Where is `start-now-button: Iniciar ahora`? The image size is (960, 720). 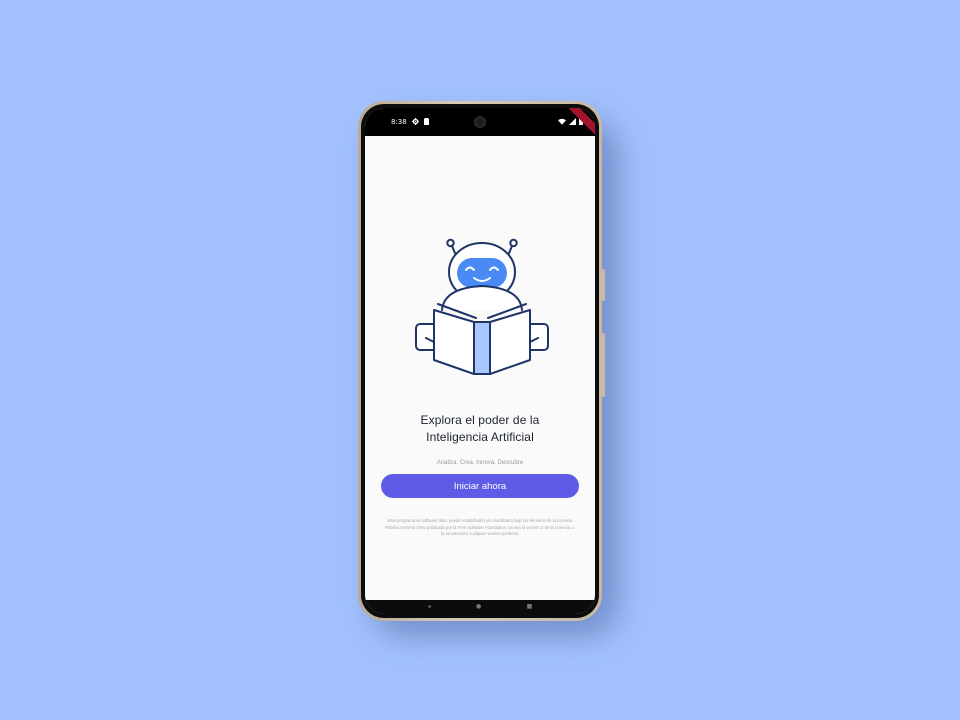
start-now-button: Iniciar ahora is located at coordinates (480, 486).